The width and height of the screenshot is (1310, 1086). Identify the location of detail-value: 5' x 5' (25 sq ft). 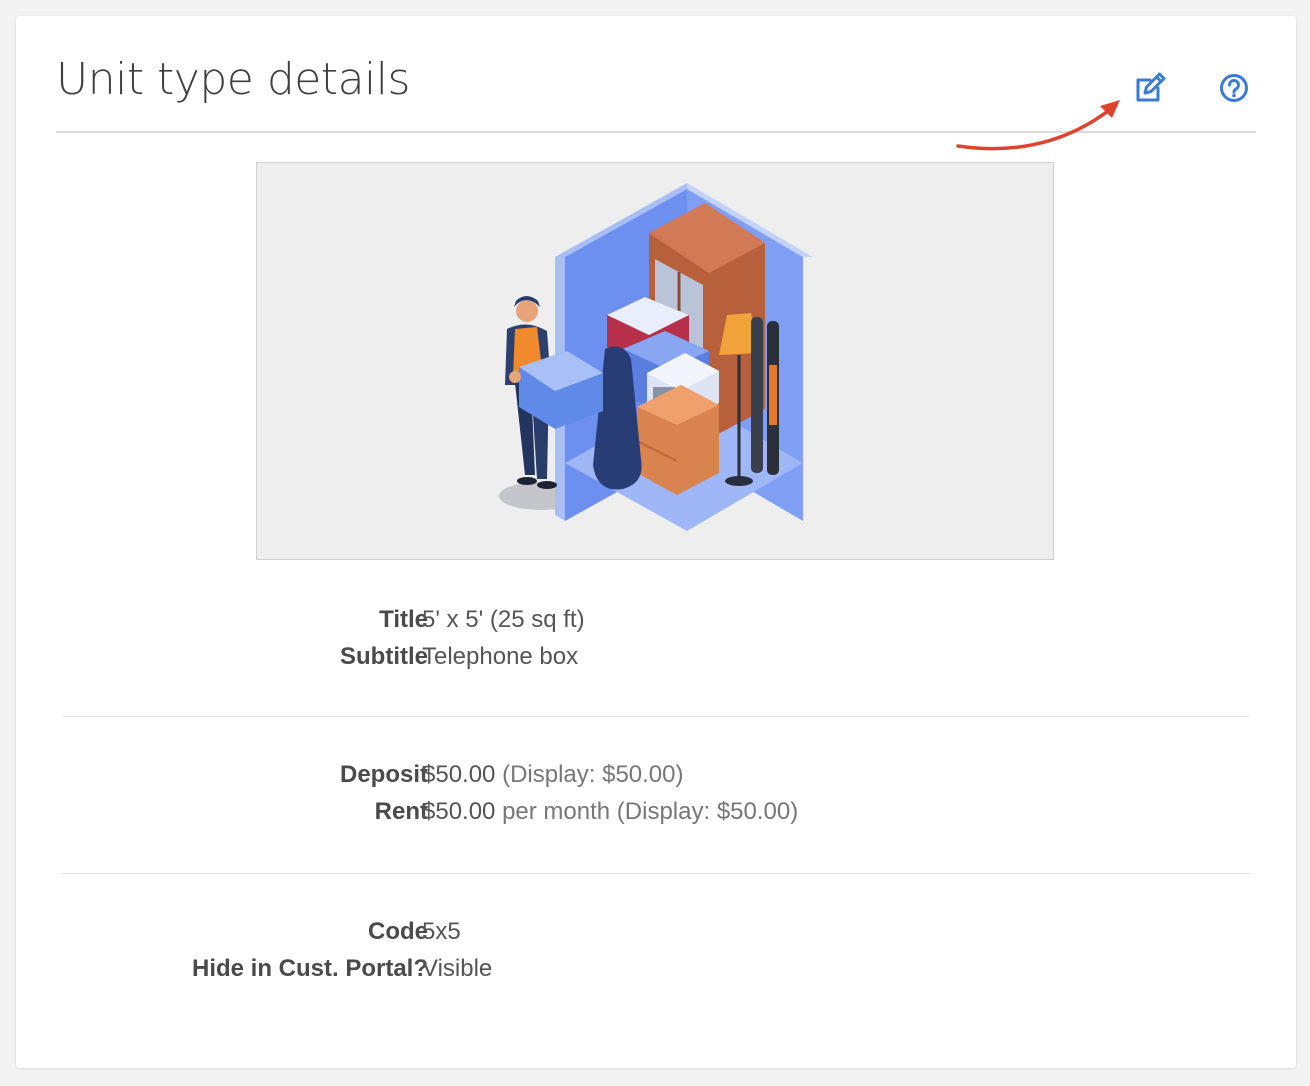
(503, 619).